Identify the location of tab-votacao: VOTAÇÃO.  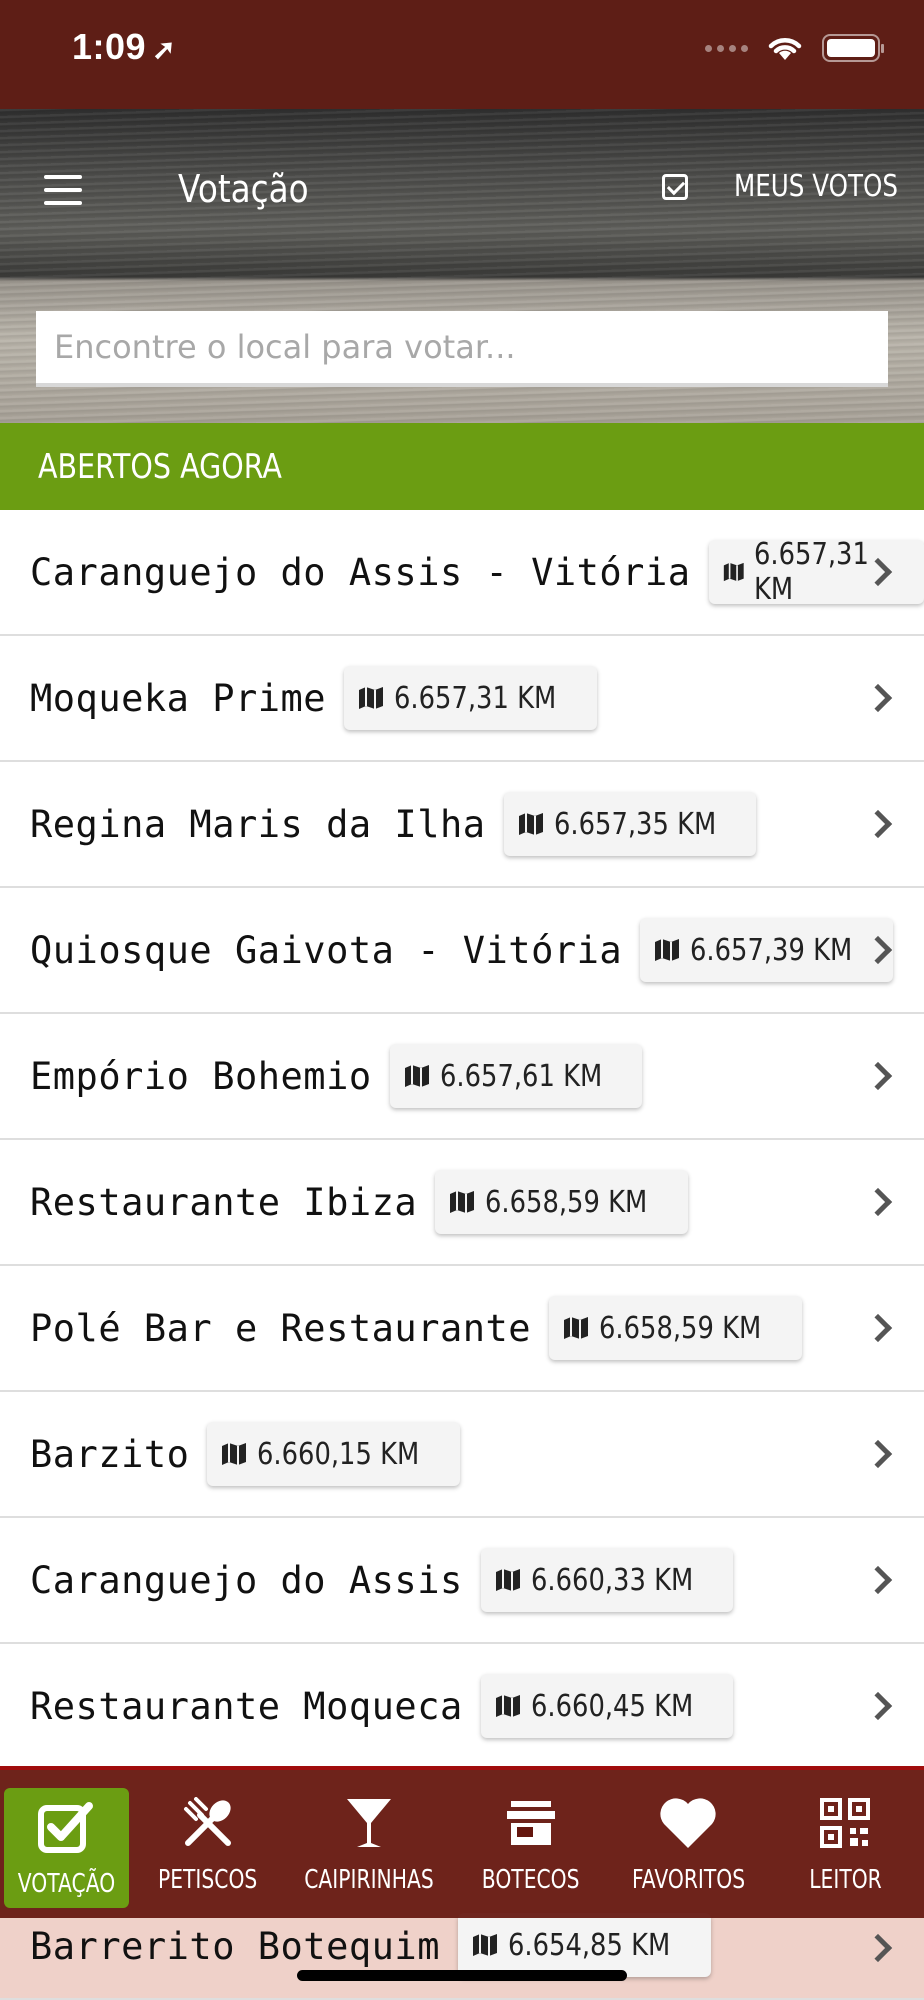
(66, 1848).